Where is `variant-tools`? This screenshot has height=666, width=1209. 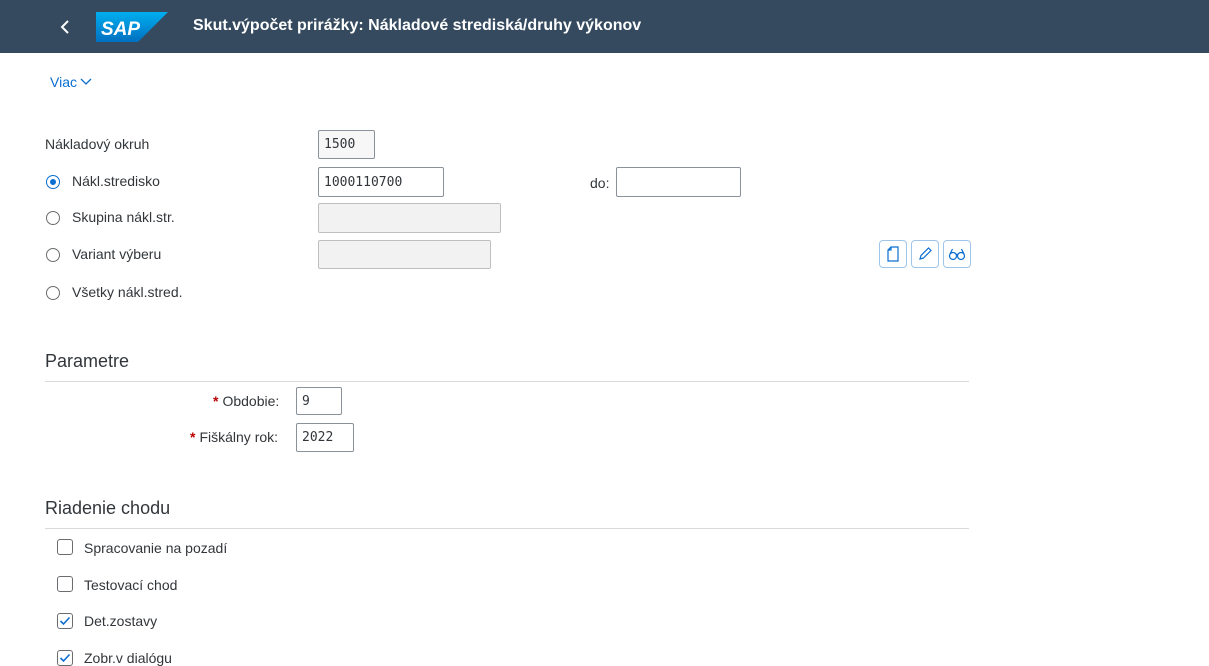
variant-tools is located at coordinates (925, 254).